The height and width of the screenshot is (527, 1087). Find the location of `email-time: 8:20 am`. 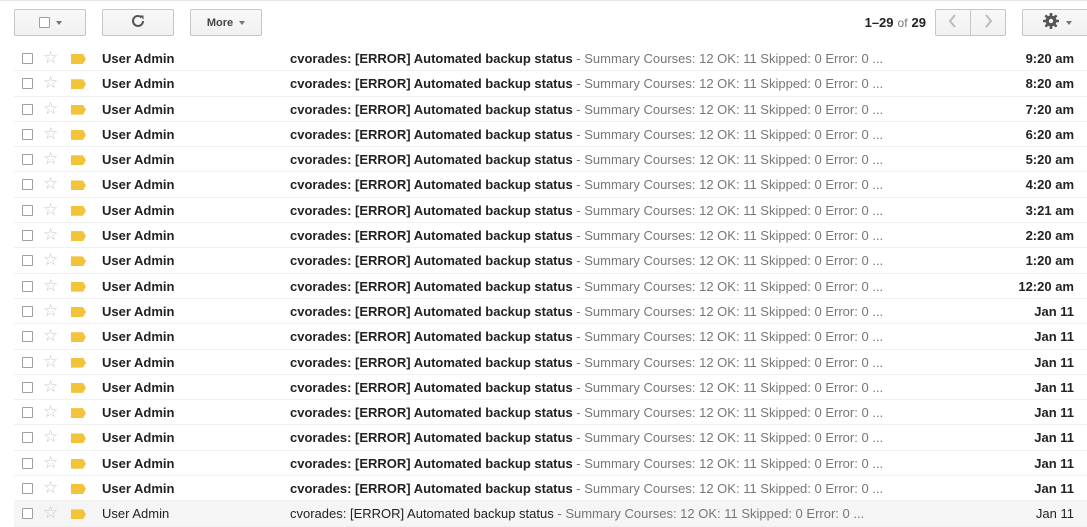

email-time: 8:20 am is located at coordinates (1049, 84).